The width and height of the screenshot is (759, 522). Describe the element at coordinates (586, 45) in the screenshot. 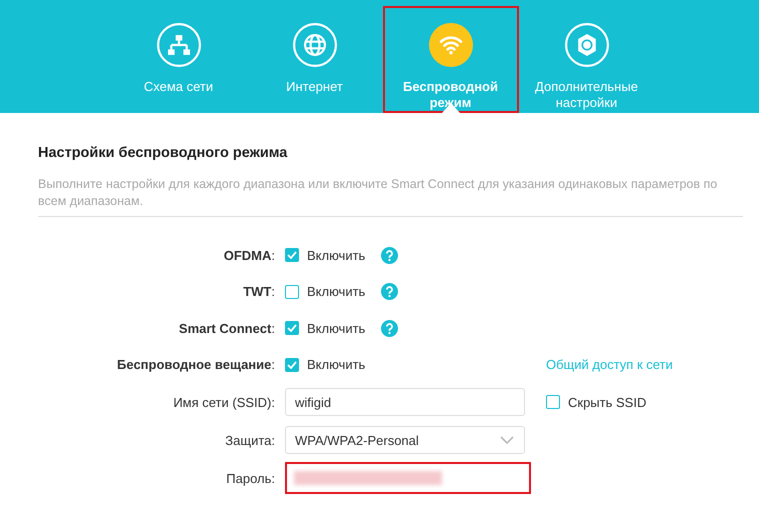

I see `gear-icon` at that location.